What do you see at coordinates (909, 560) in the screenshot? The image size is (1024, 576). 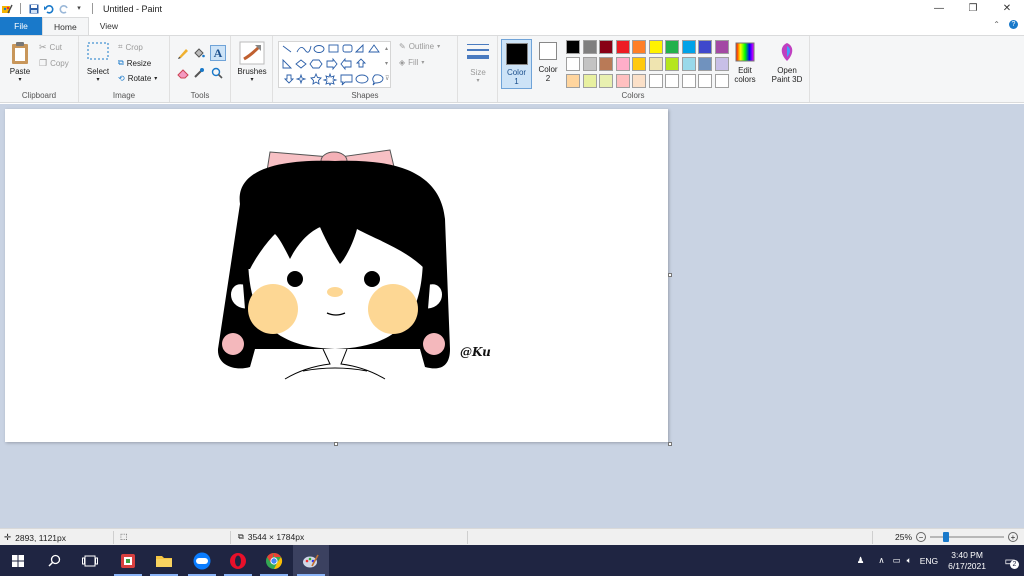 I see `volume-icon: 🔈︎` at bounding box center [909, 560].